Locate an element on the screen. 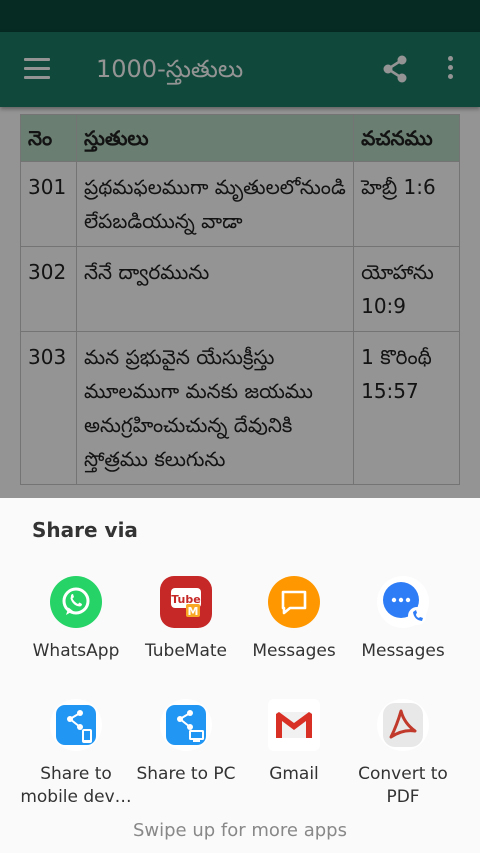  share-sheet-title: Share via is located at coordinates (85, 530).